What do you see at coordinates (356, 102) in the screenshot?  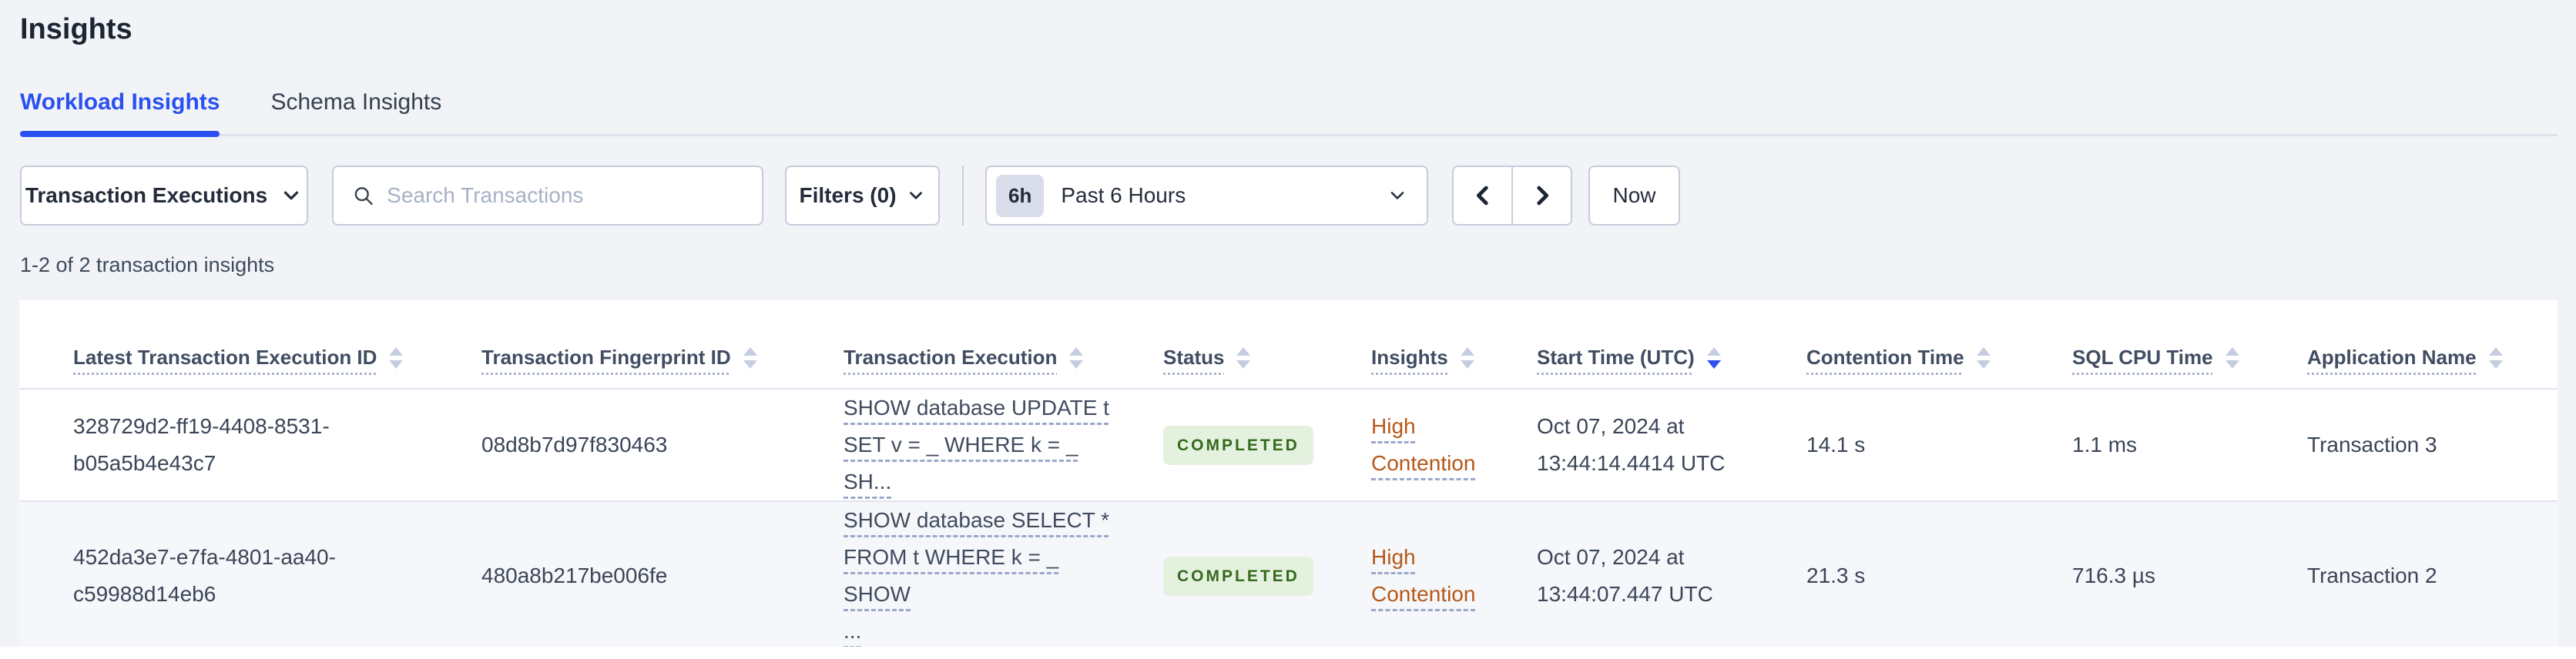 I see `tab-schema-insights-label: Schema Insights` at bounding box center [356, 102].